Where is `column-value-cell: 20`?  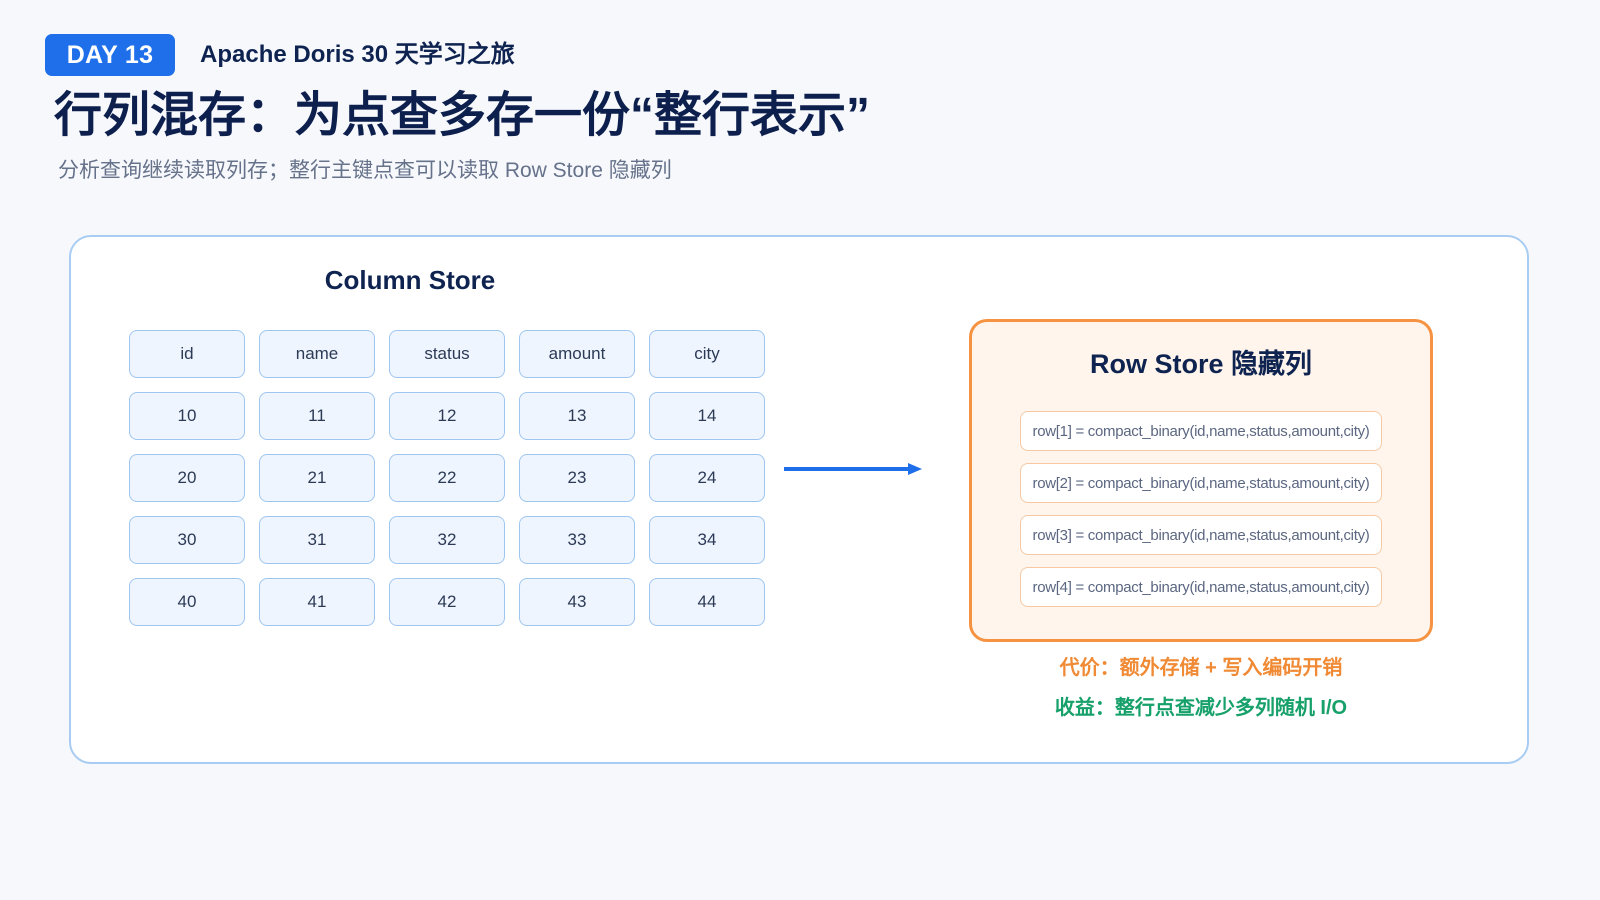
column-value-cell: 20 is located at coordinates (187, 478).